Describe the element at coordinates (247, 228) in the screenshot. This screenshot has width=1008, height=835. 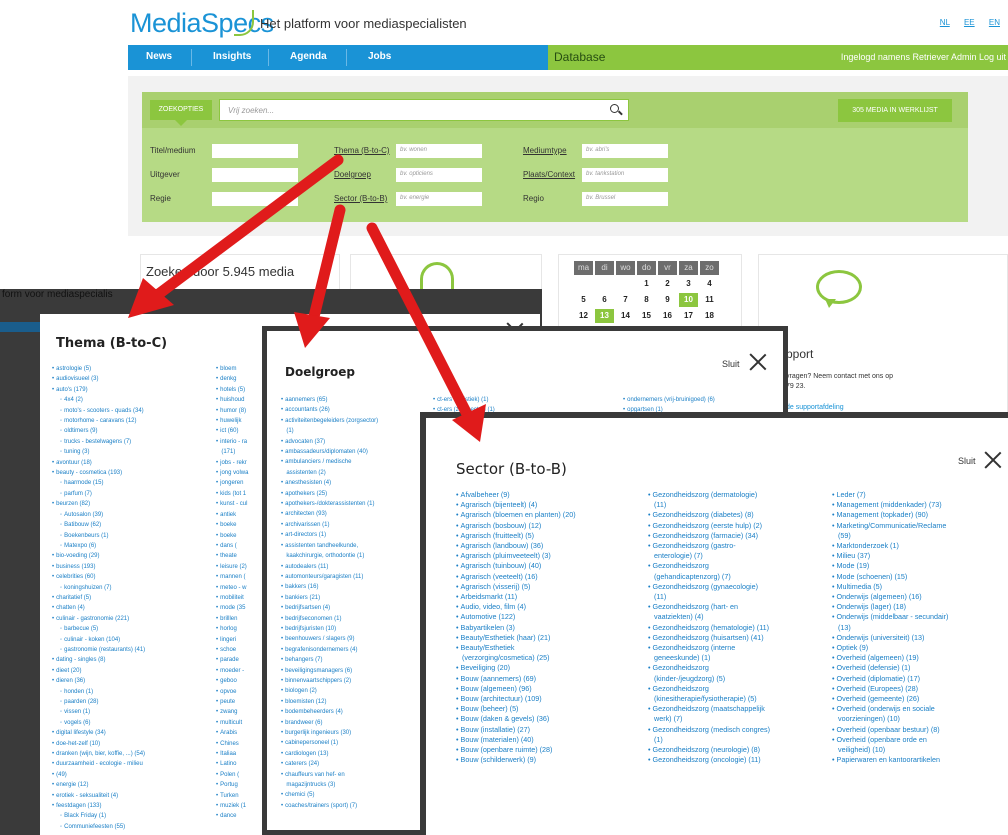
I see `arrow-thema` at that location.